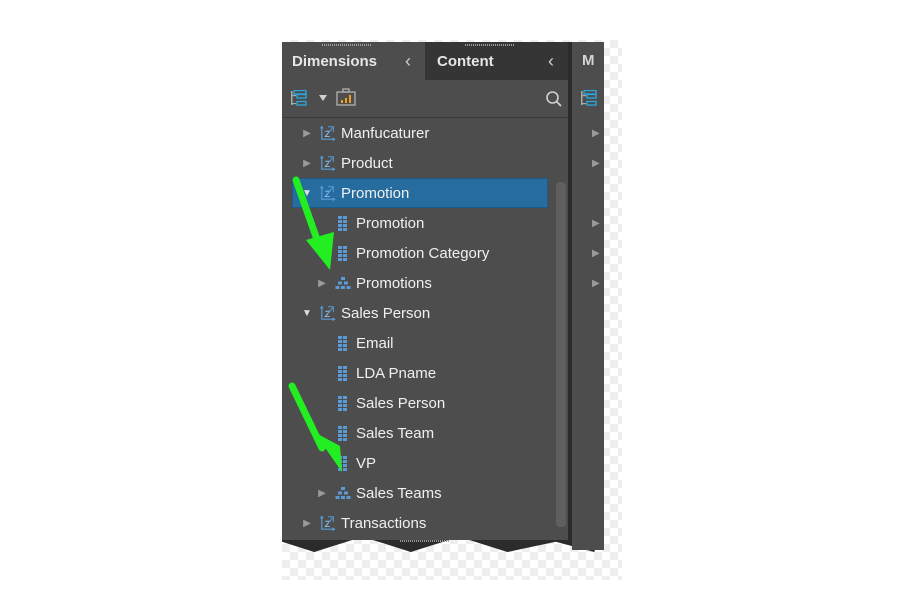 This screenshot has width=900, height=612. Describe the element at coordinates (417, 343) in the screenshot. I see `tree-item-attribute: Email` at that location.